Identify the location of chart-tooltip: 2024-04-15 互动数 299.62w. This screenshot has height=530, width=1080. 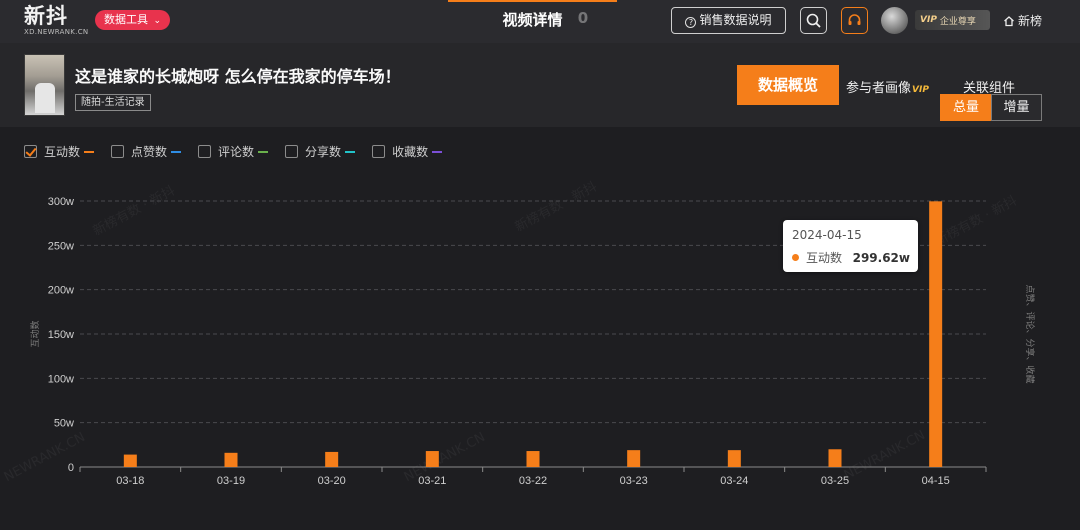
(850, 246).